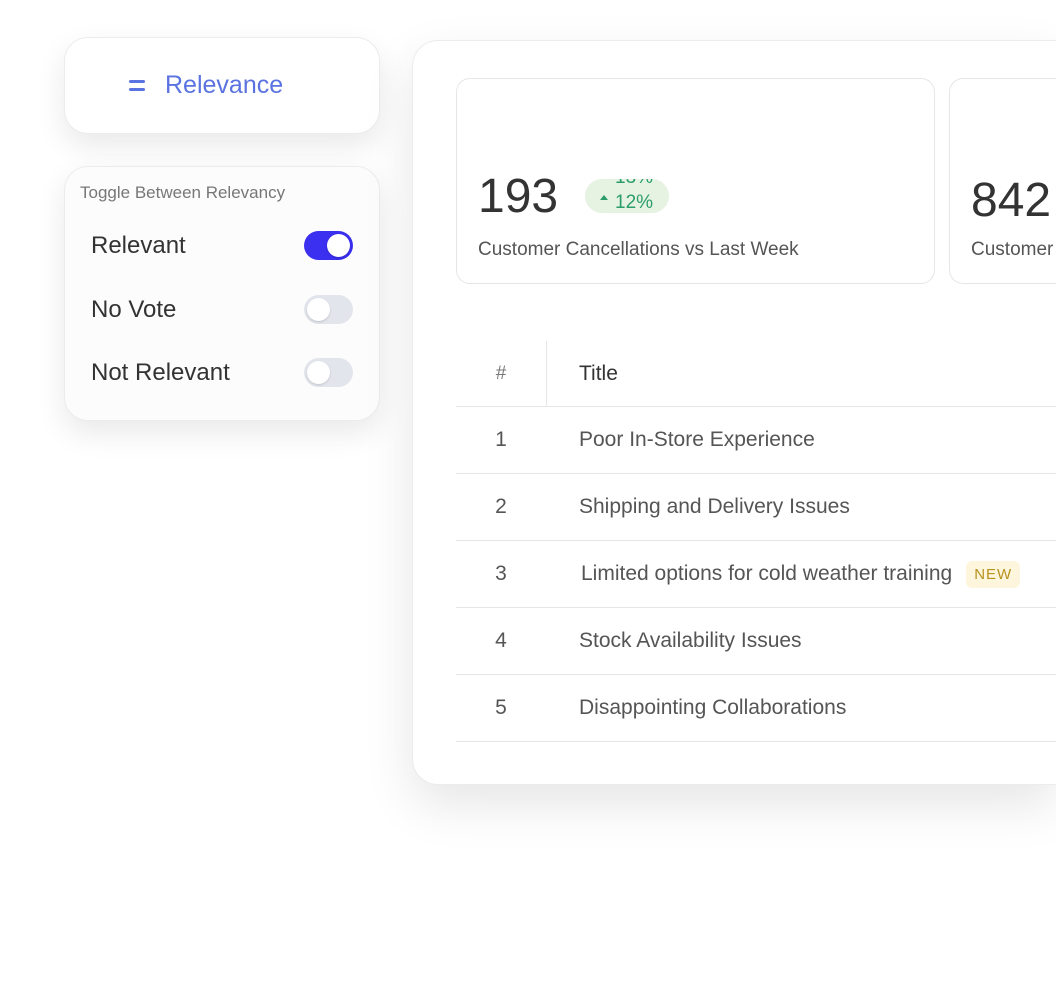 The height and width of the screenshot is (999, 1056). I want to click on stat-card-customer: 842 Customer, so click(1002, 181).